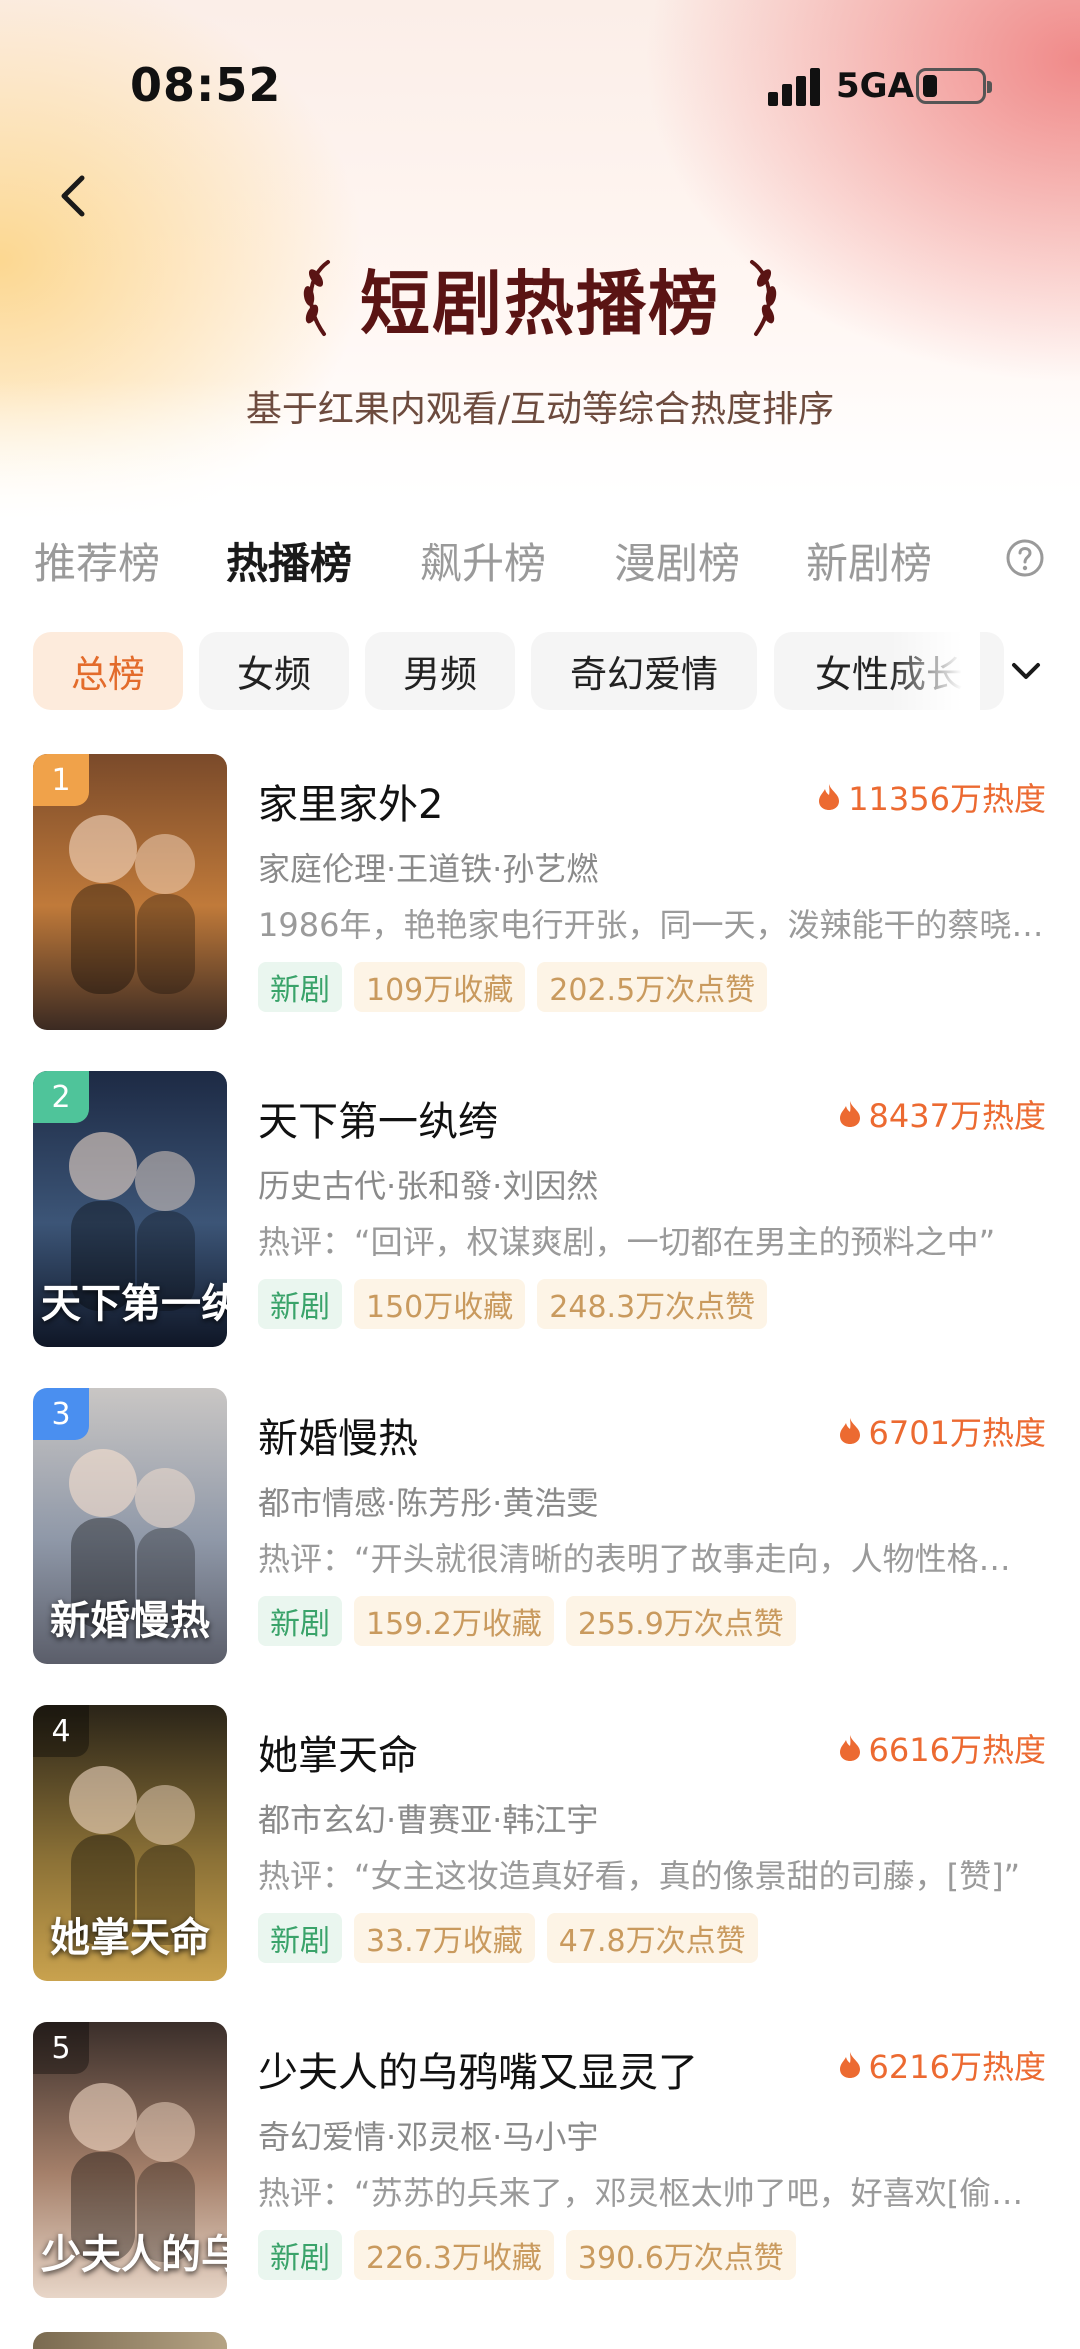  What do you see at coordinates (73, 196) in the screenshot?
I see `chevron-left-icon` at bounding box center [73, 196].